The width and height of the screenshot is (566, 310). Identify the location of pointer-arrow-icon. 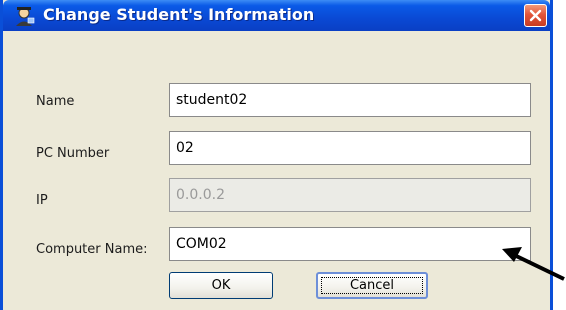
(533, 264).